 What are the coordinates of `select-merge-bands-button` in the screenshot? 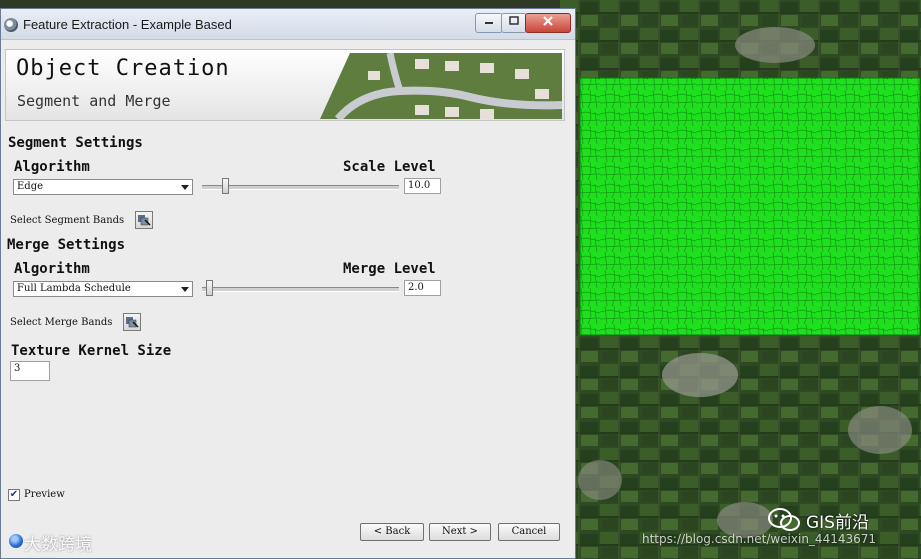 It's located at (132, 322).